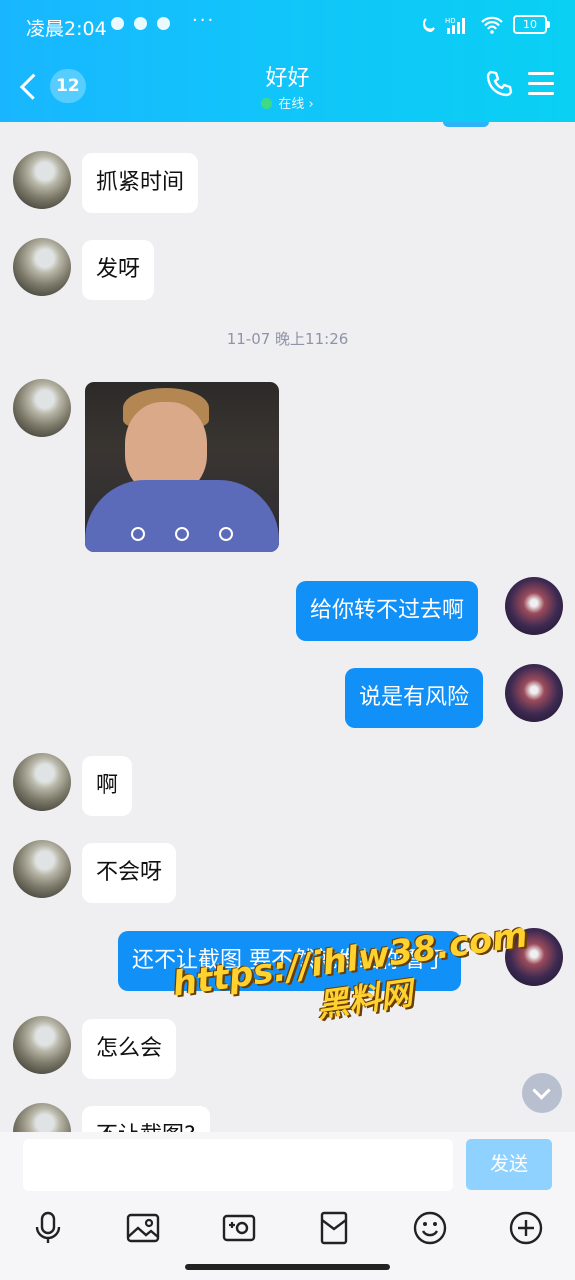 The image size is (575, 1280). What do you see at coordinates (455, 25) in the screenshot?
I see `signal-icon: HD` at bounding box center [455, 25].